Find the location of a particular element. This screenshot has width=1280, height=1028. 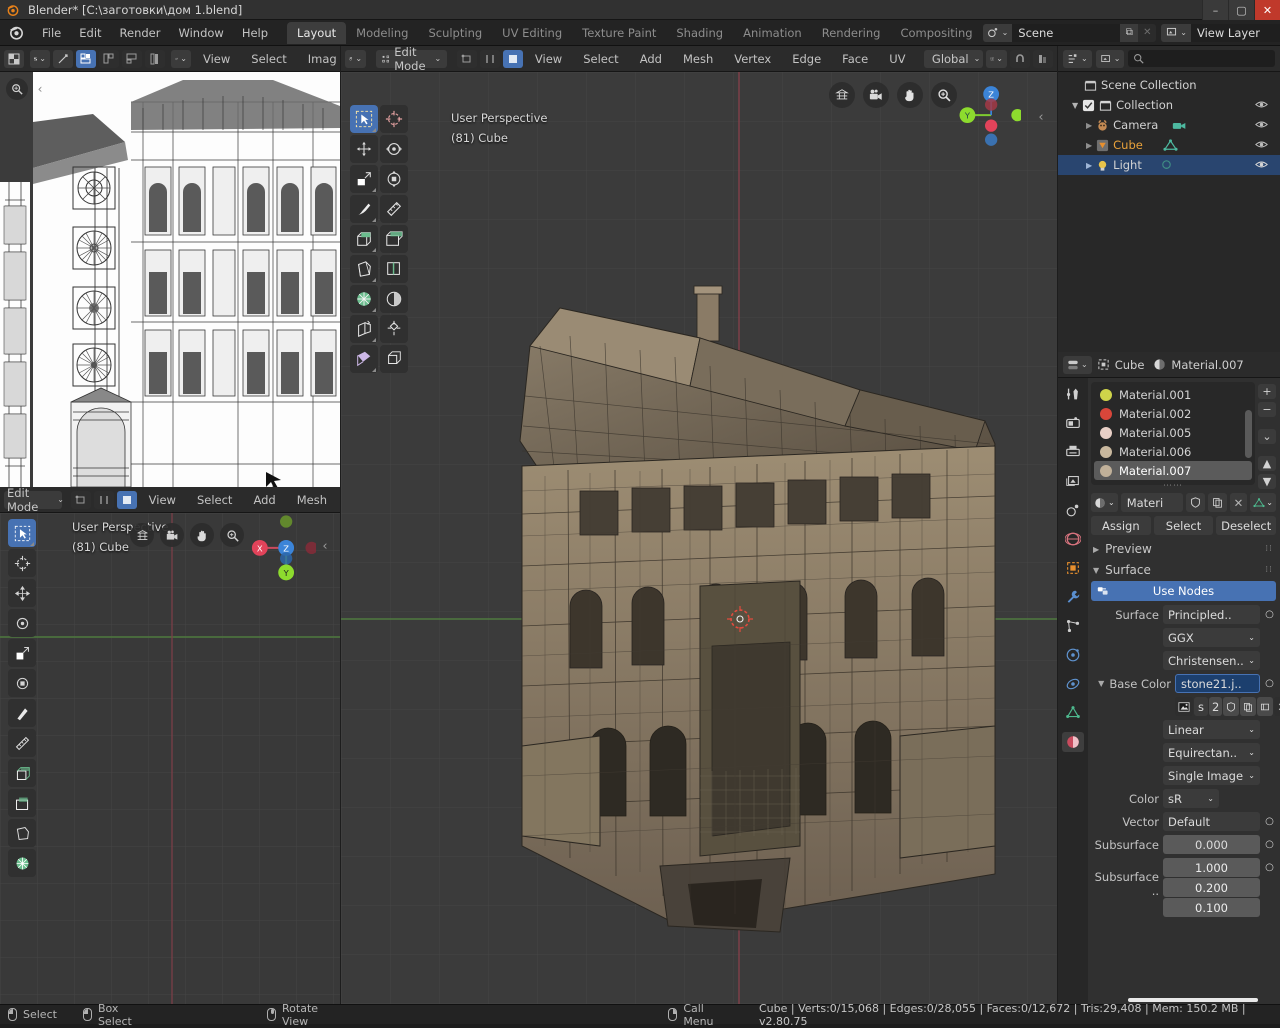

material-data-icon: ⌄ is located at coordinates (1263, 502).